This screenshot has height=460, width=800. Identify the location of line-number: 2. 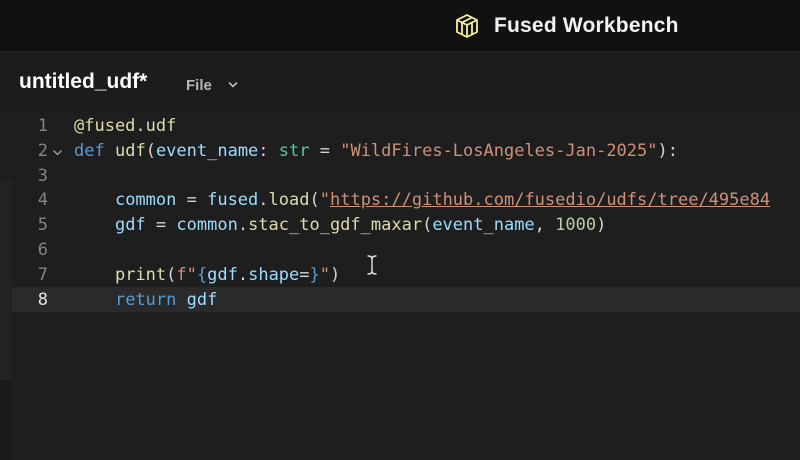
(42, 150).